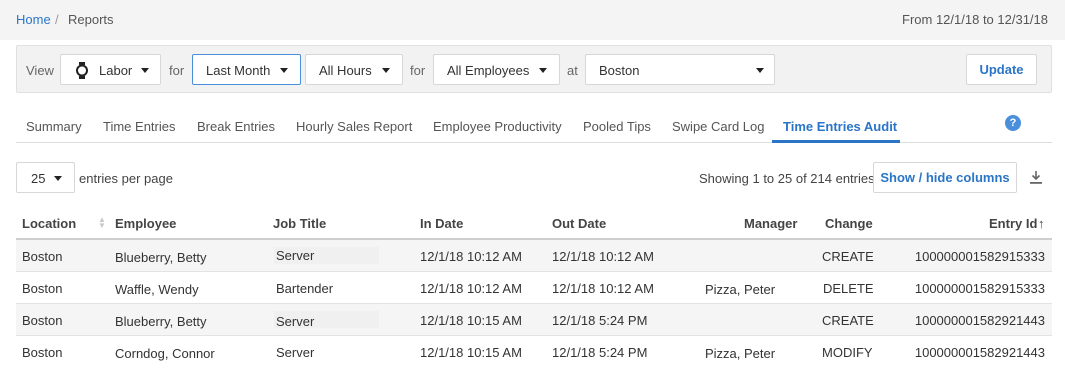  What do you see at coordinates (354, 126) in the screenshot?
I see `tab-hourly-sales-report: Hourly Sales Report` at bounding box center [354, 126].